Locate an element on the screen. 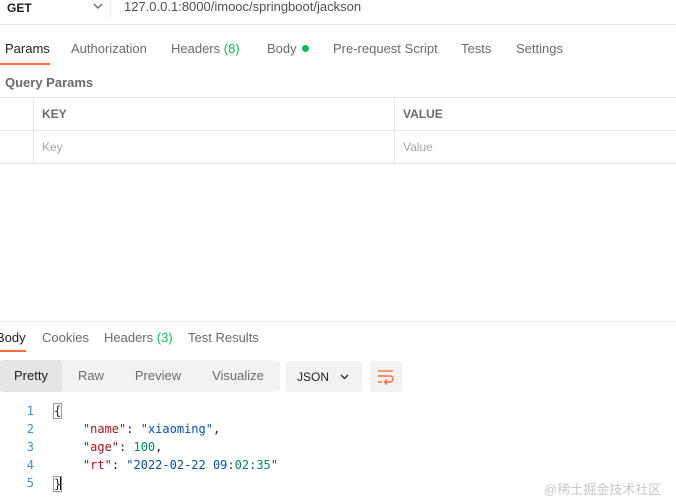 The width and height of the screenshot is (676, 501). tab-test-results: Test Results is located at coordinates (223, 337).